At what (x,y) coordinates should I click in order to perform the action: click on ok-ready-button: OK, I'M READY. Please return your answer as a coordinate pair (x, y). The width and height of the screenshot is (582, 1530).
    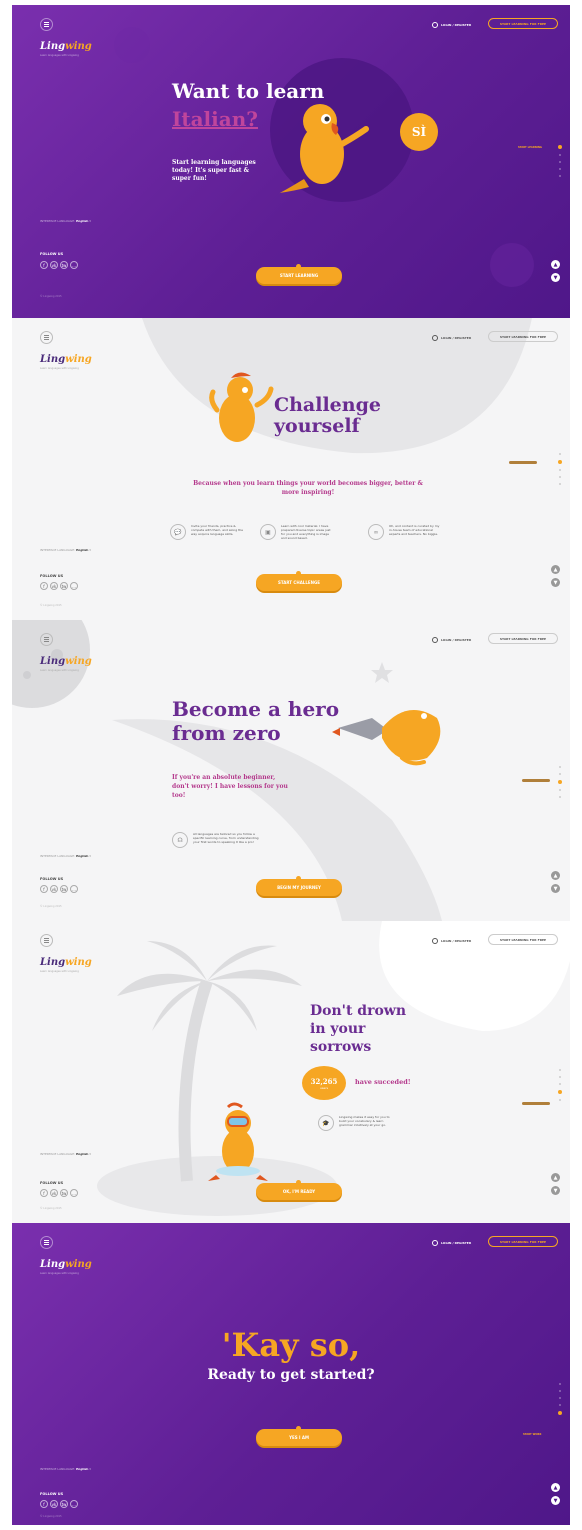
    Looking at the image, I should click on (299, 1190).